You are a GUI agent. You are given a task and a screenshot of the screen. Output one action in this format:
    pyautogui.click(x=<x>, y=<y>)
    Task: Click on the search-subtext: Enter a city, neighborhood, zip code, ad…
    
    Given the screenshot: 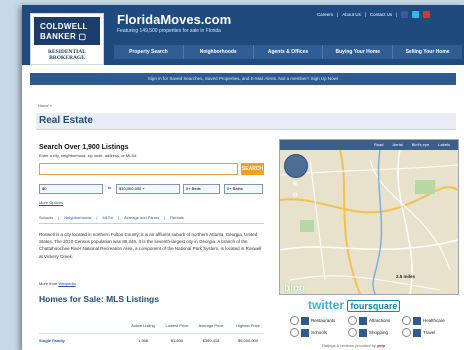 What is the action you would take?
    pyautogui.click(x=88, y=155)
    